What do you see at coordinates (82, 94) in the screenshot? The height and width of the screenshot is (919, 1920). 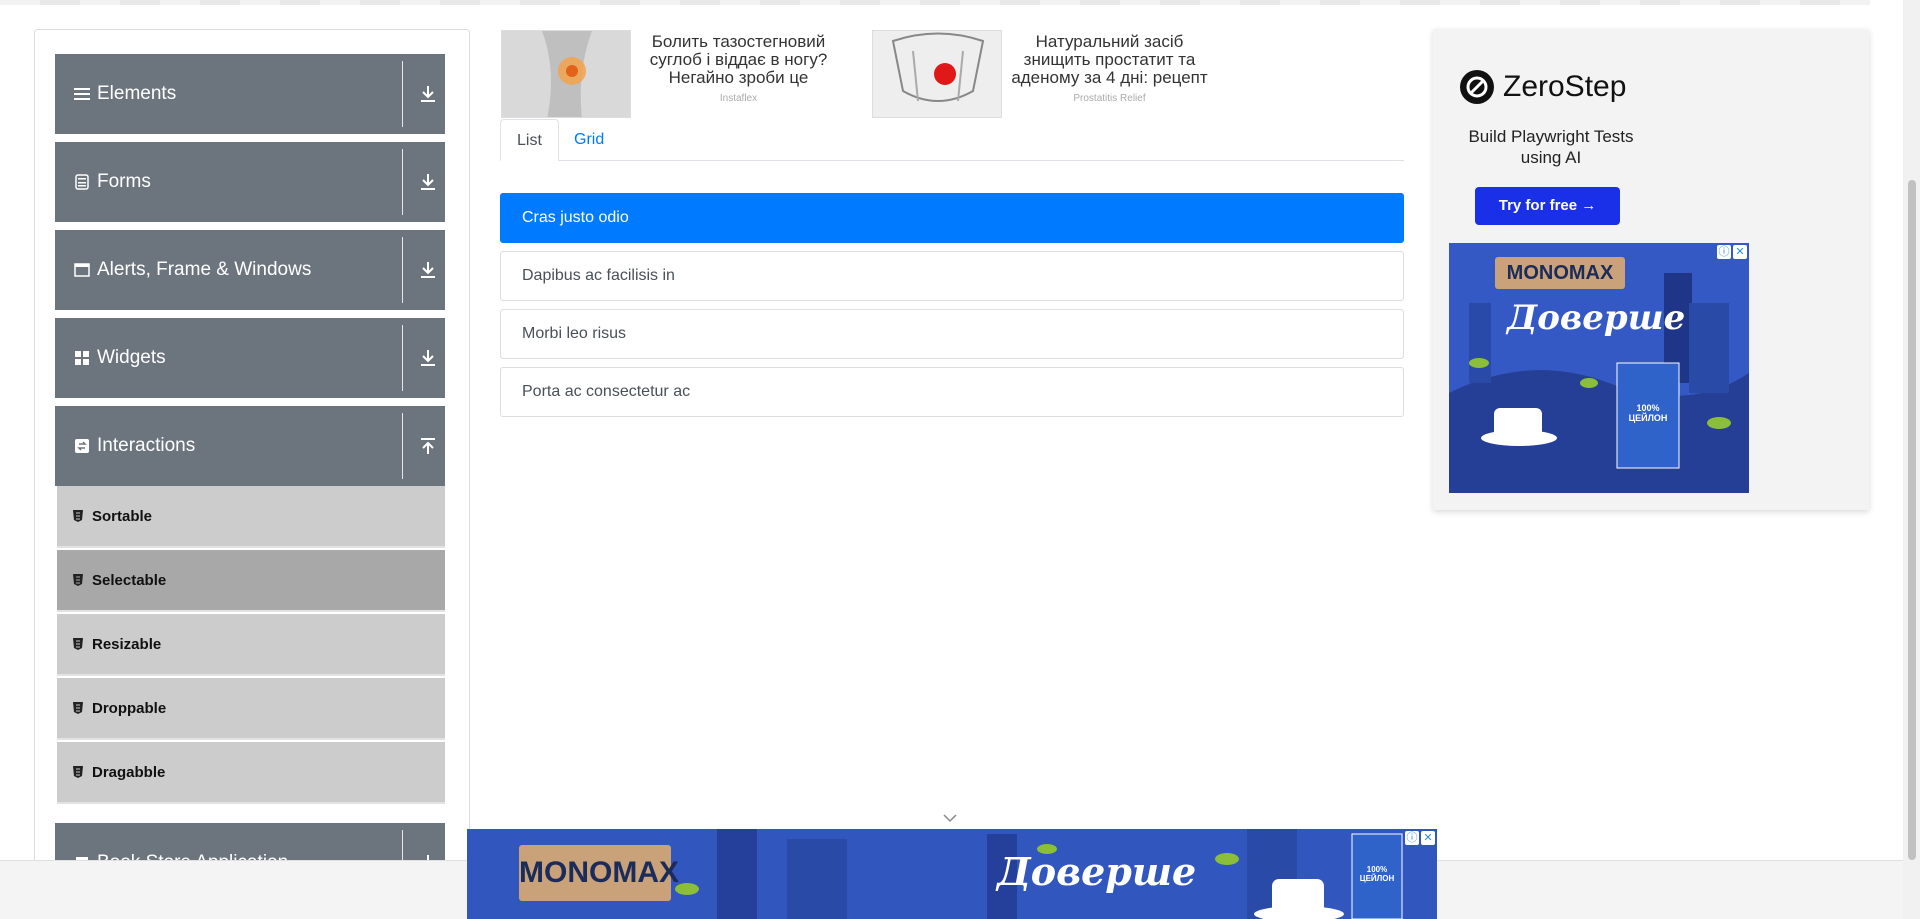 I see `list-icon` at bounding box center [82, 94].